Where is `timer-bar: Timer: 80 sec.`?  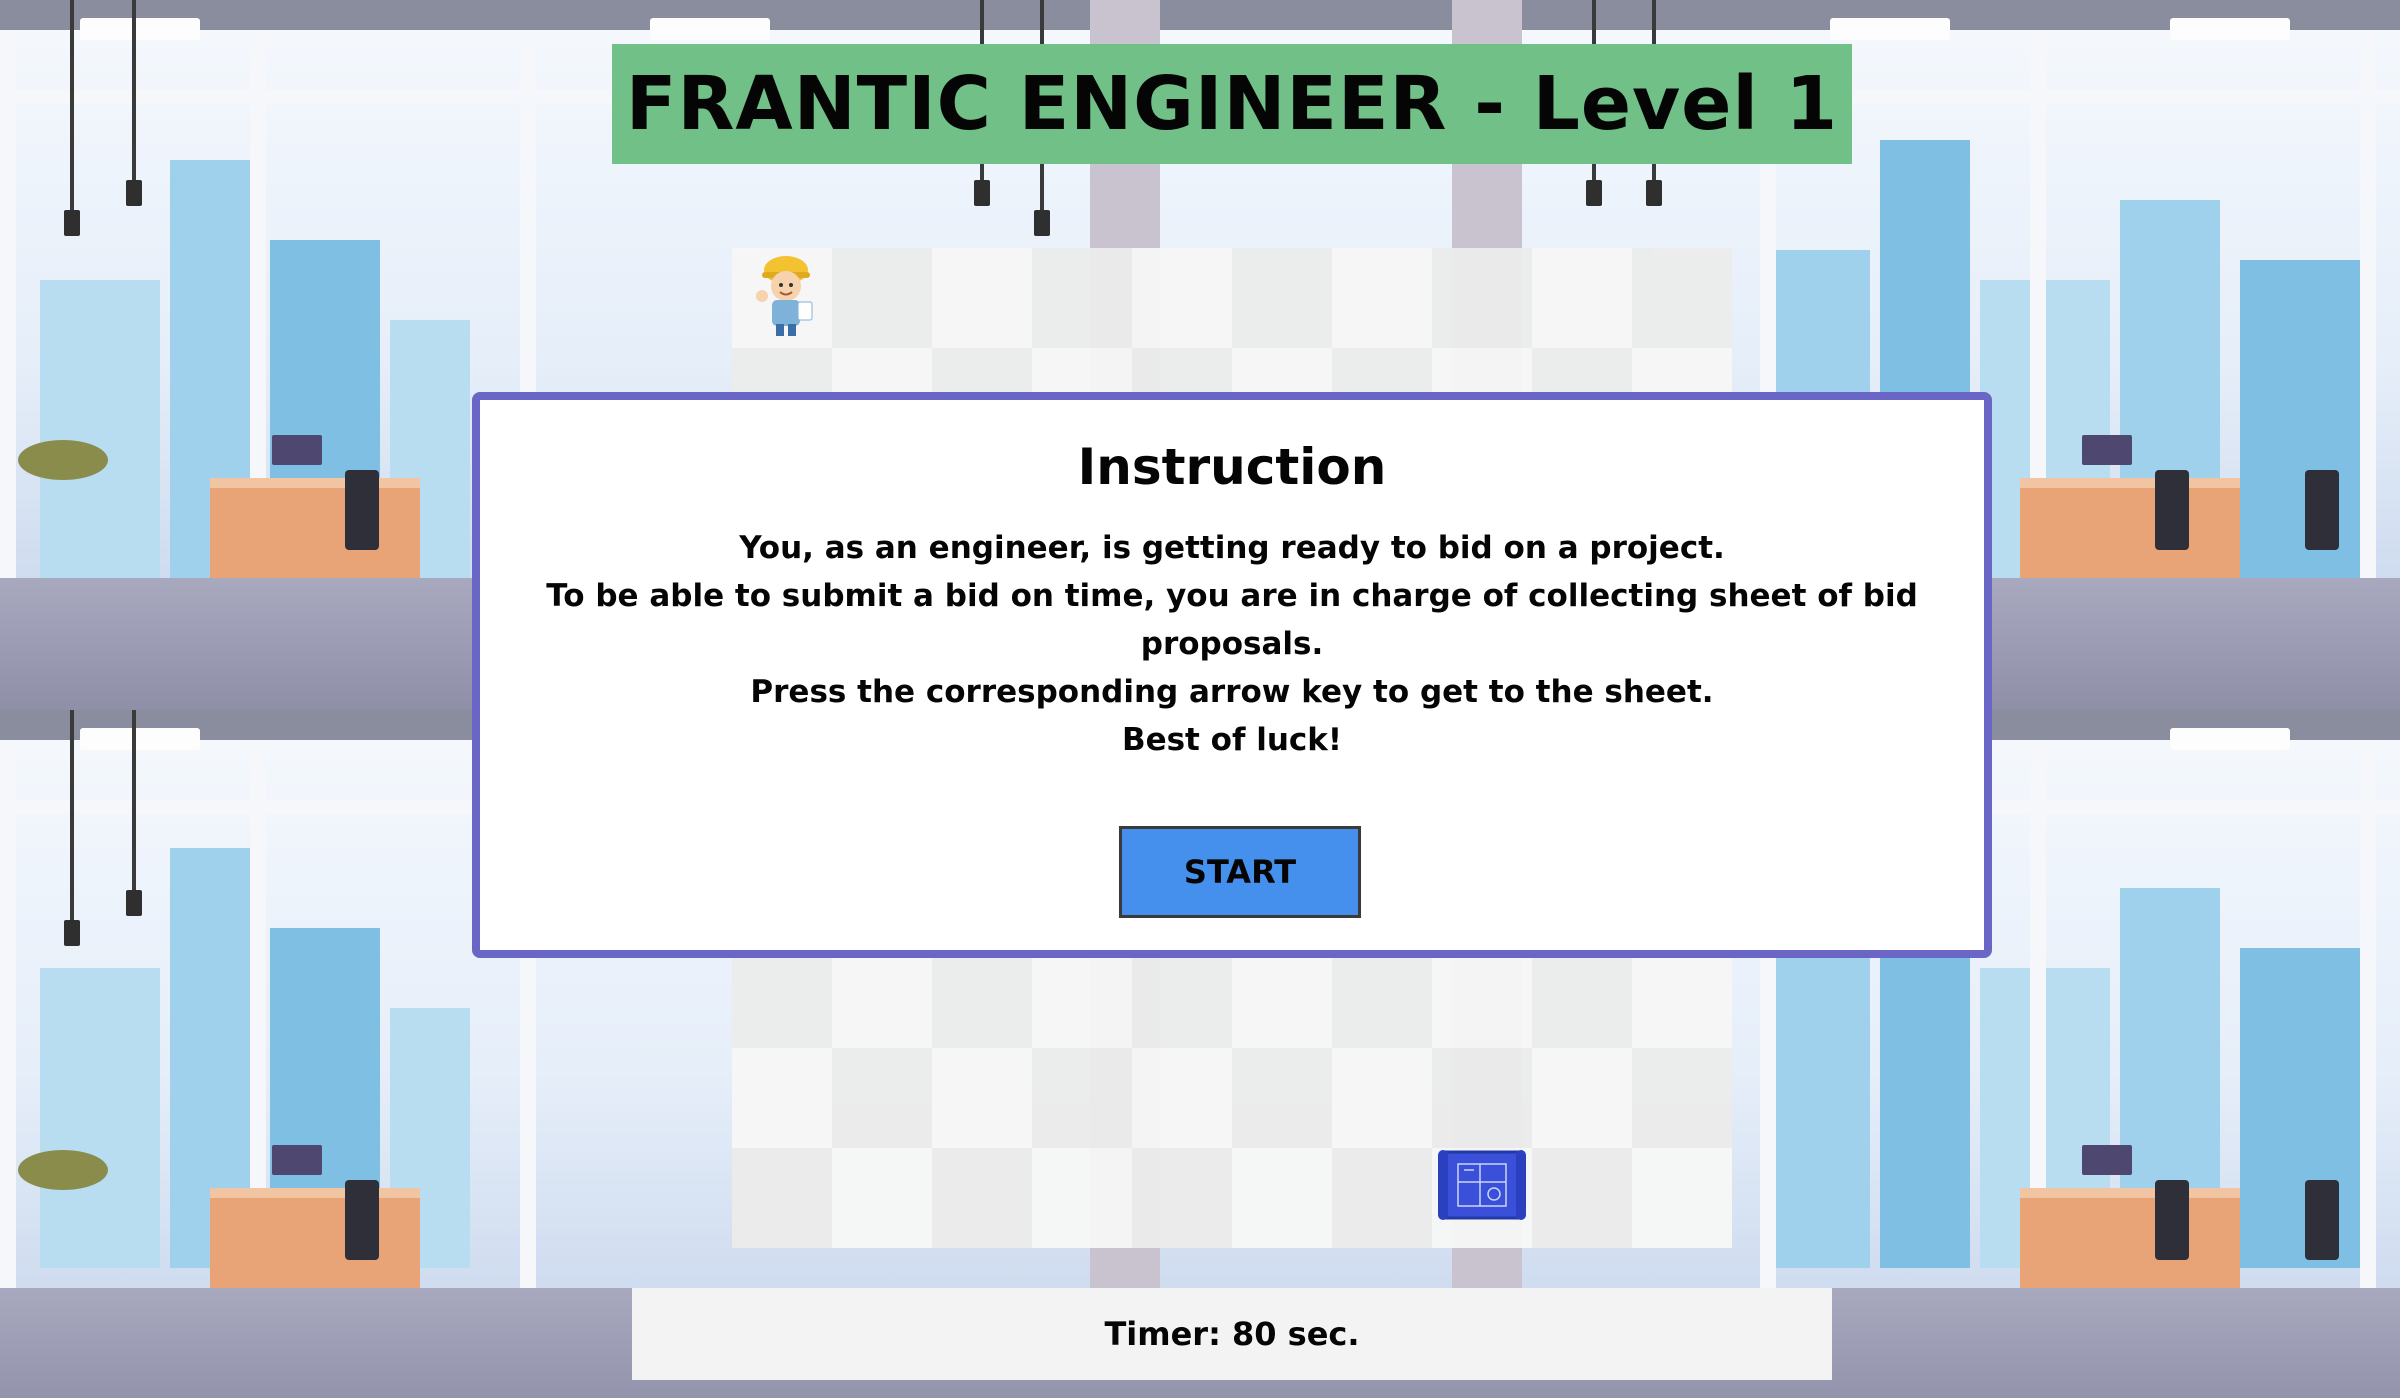
timer-bar: Timer: 80 sec. is located at coordinates (1232, 1334).